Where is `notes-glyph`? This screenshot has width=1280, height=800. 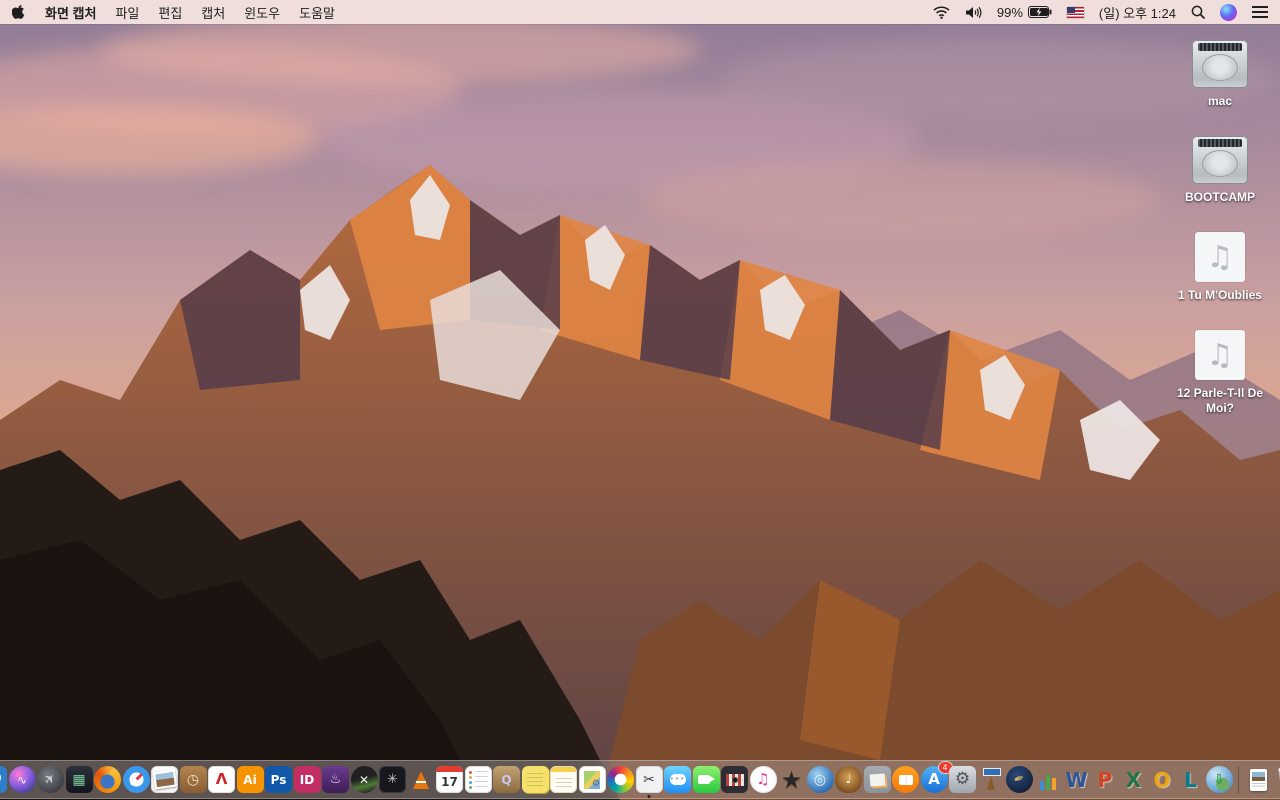 notes-glyph is located at coordinates (563, 783).